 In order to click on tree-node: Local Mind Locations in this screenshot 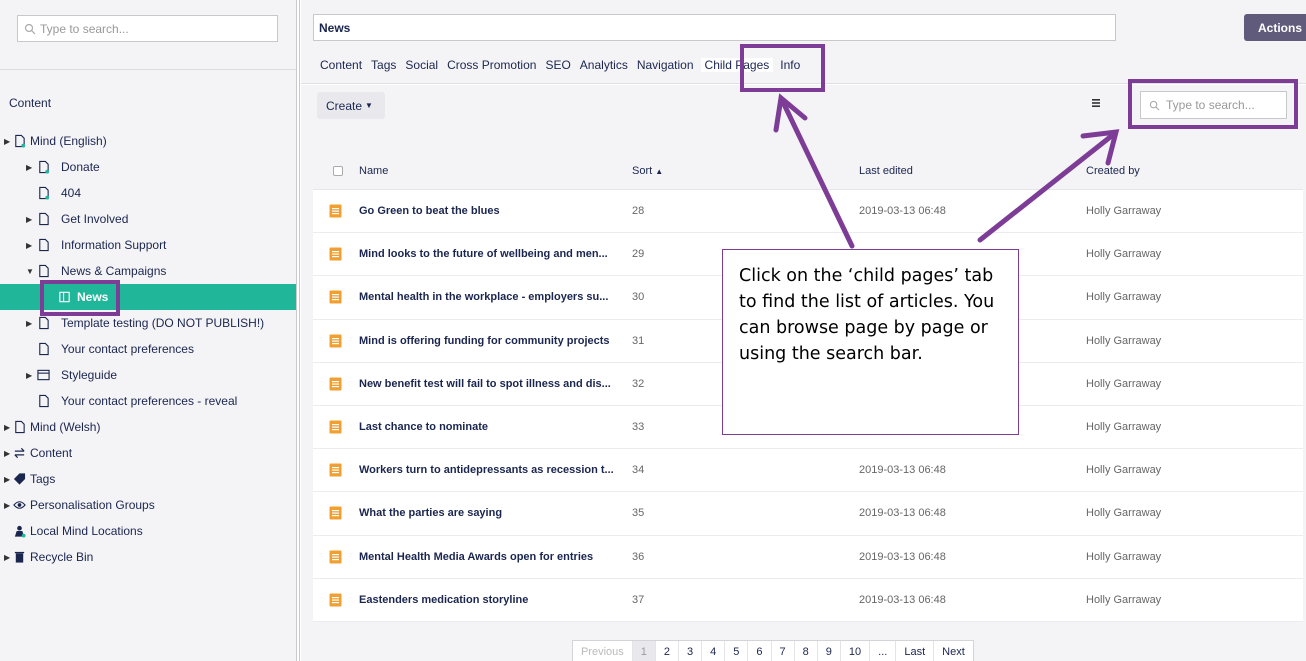, I will do `click(148, 531)`.